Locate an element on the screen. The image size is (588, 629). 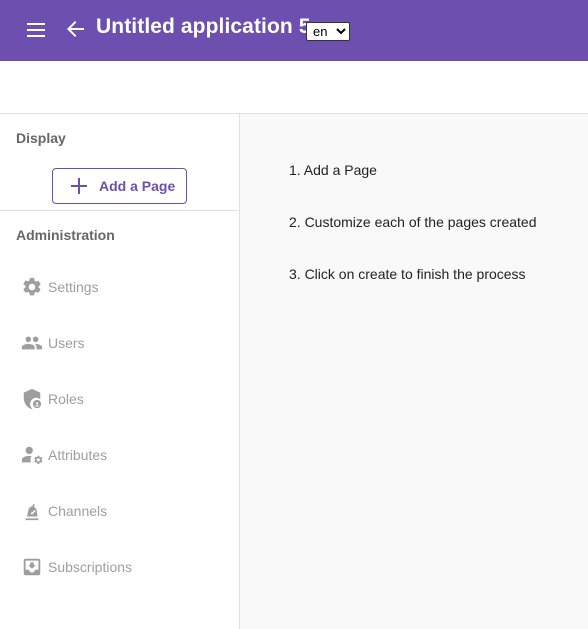
add-page-label: Add a Page is located at coordinates (137, 186).